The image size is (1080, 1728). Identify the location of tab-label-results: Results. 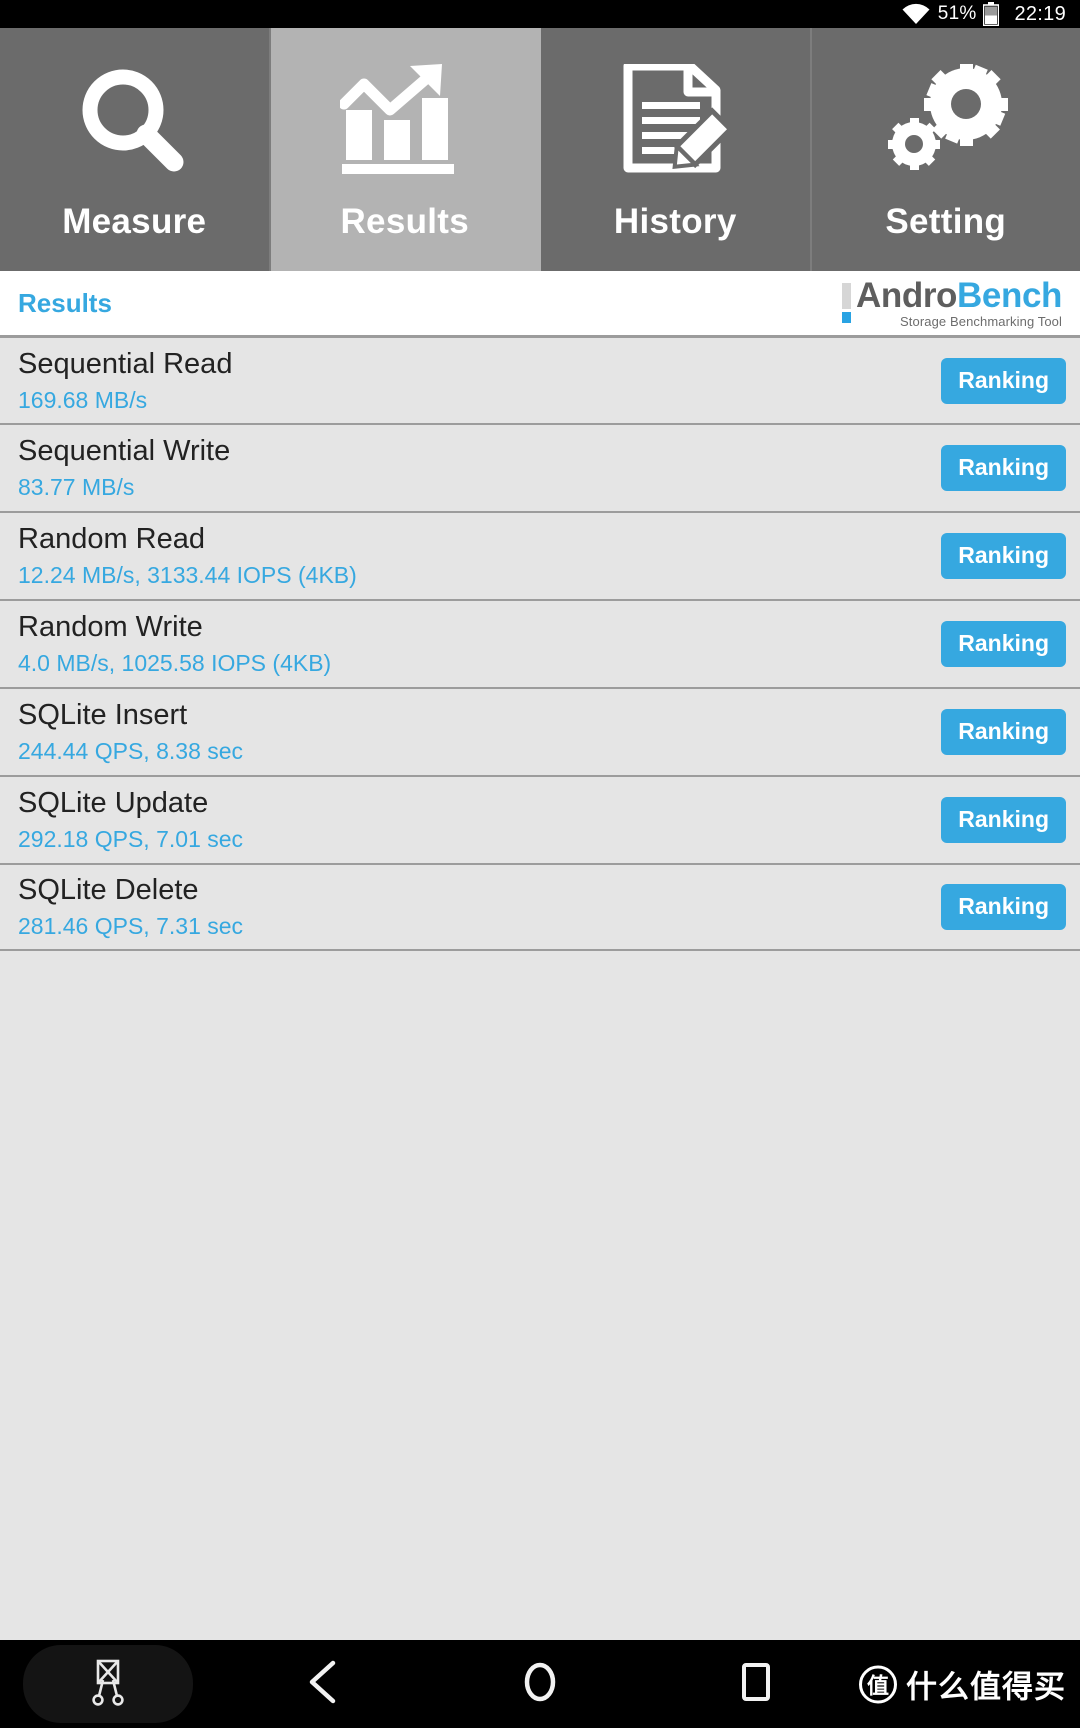
(405, 221).